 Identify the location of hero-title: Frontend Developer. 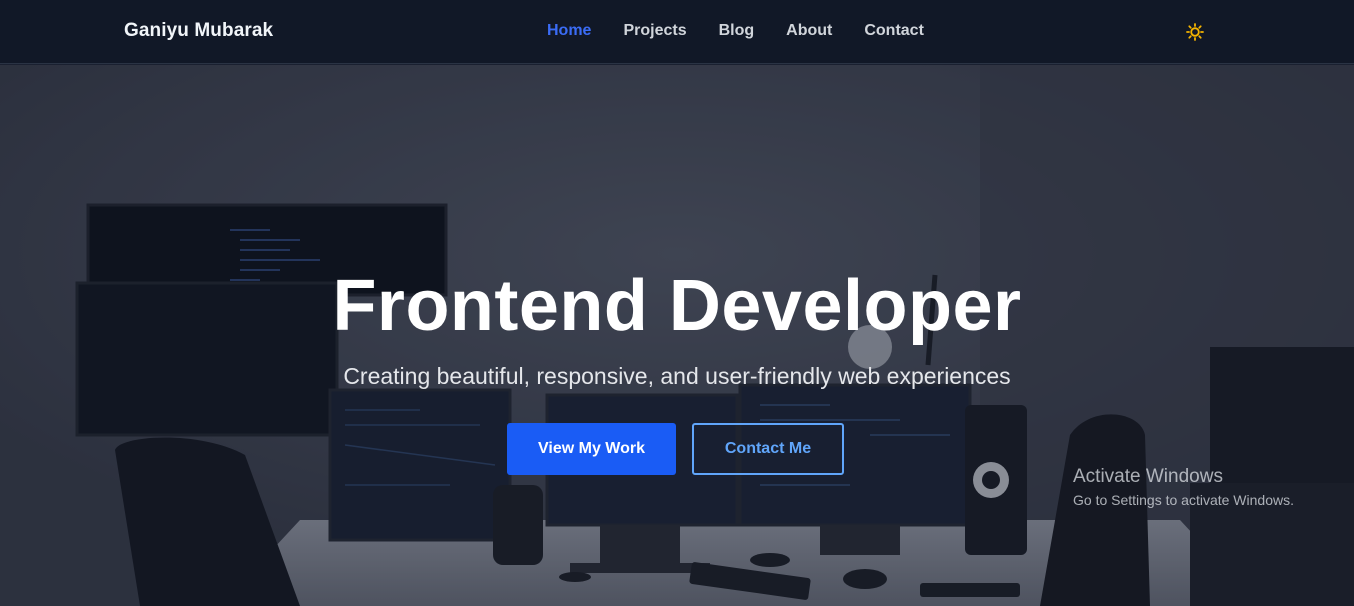
(677, 306).